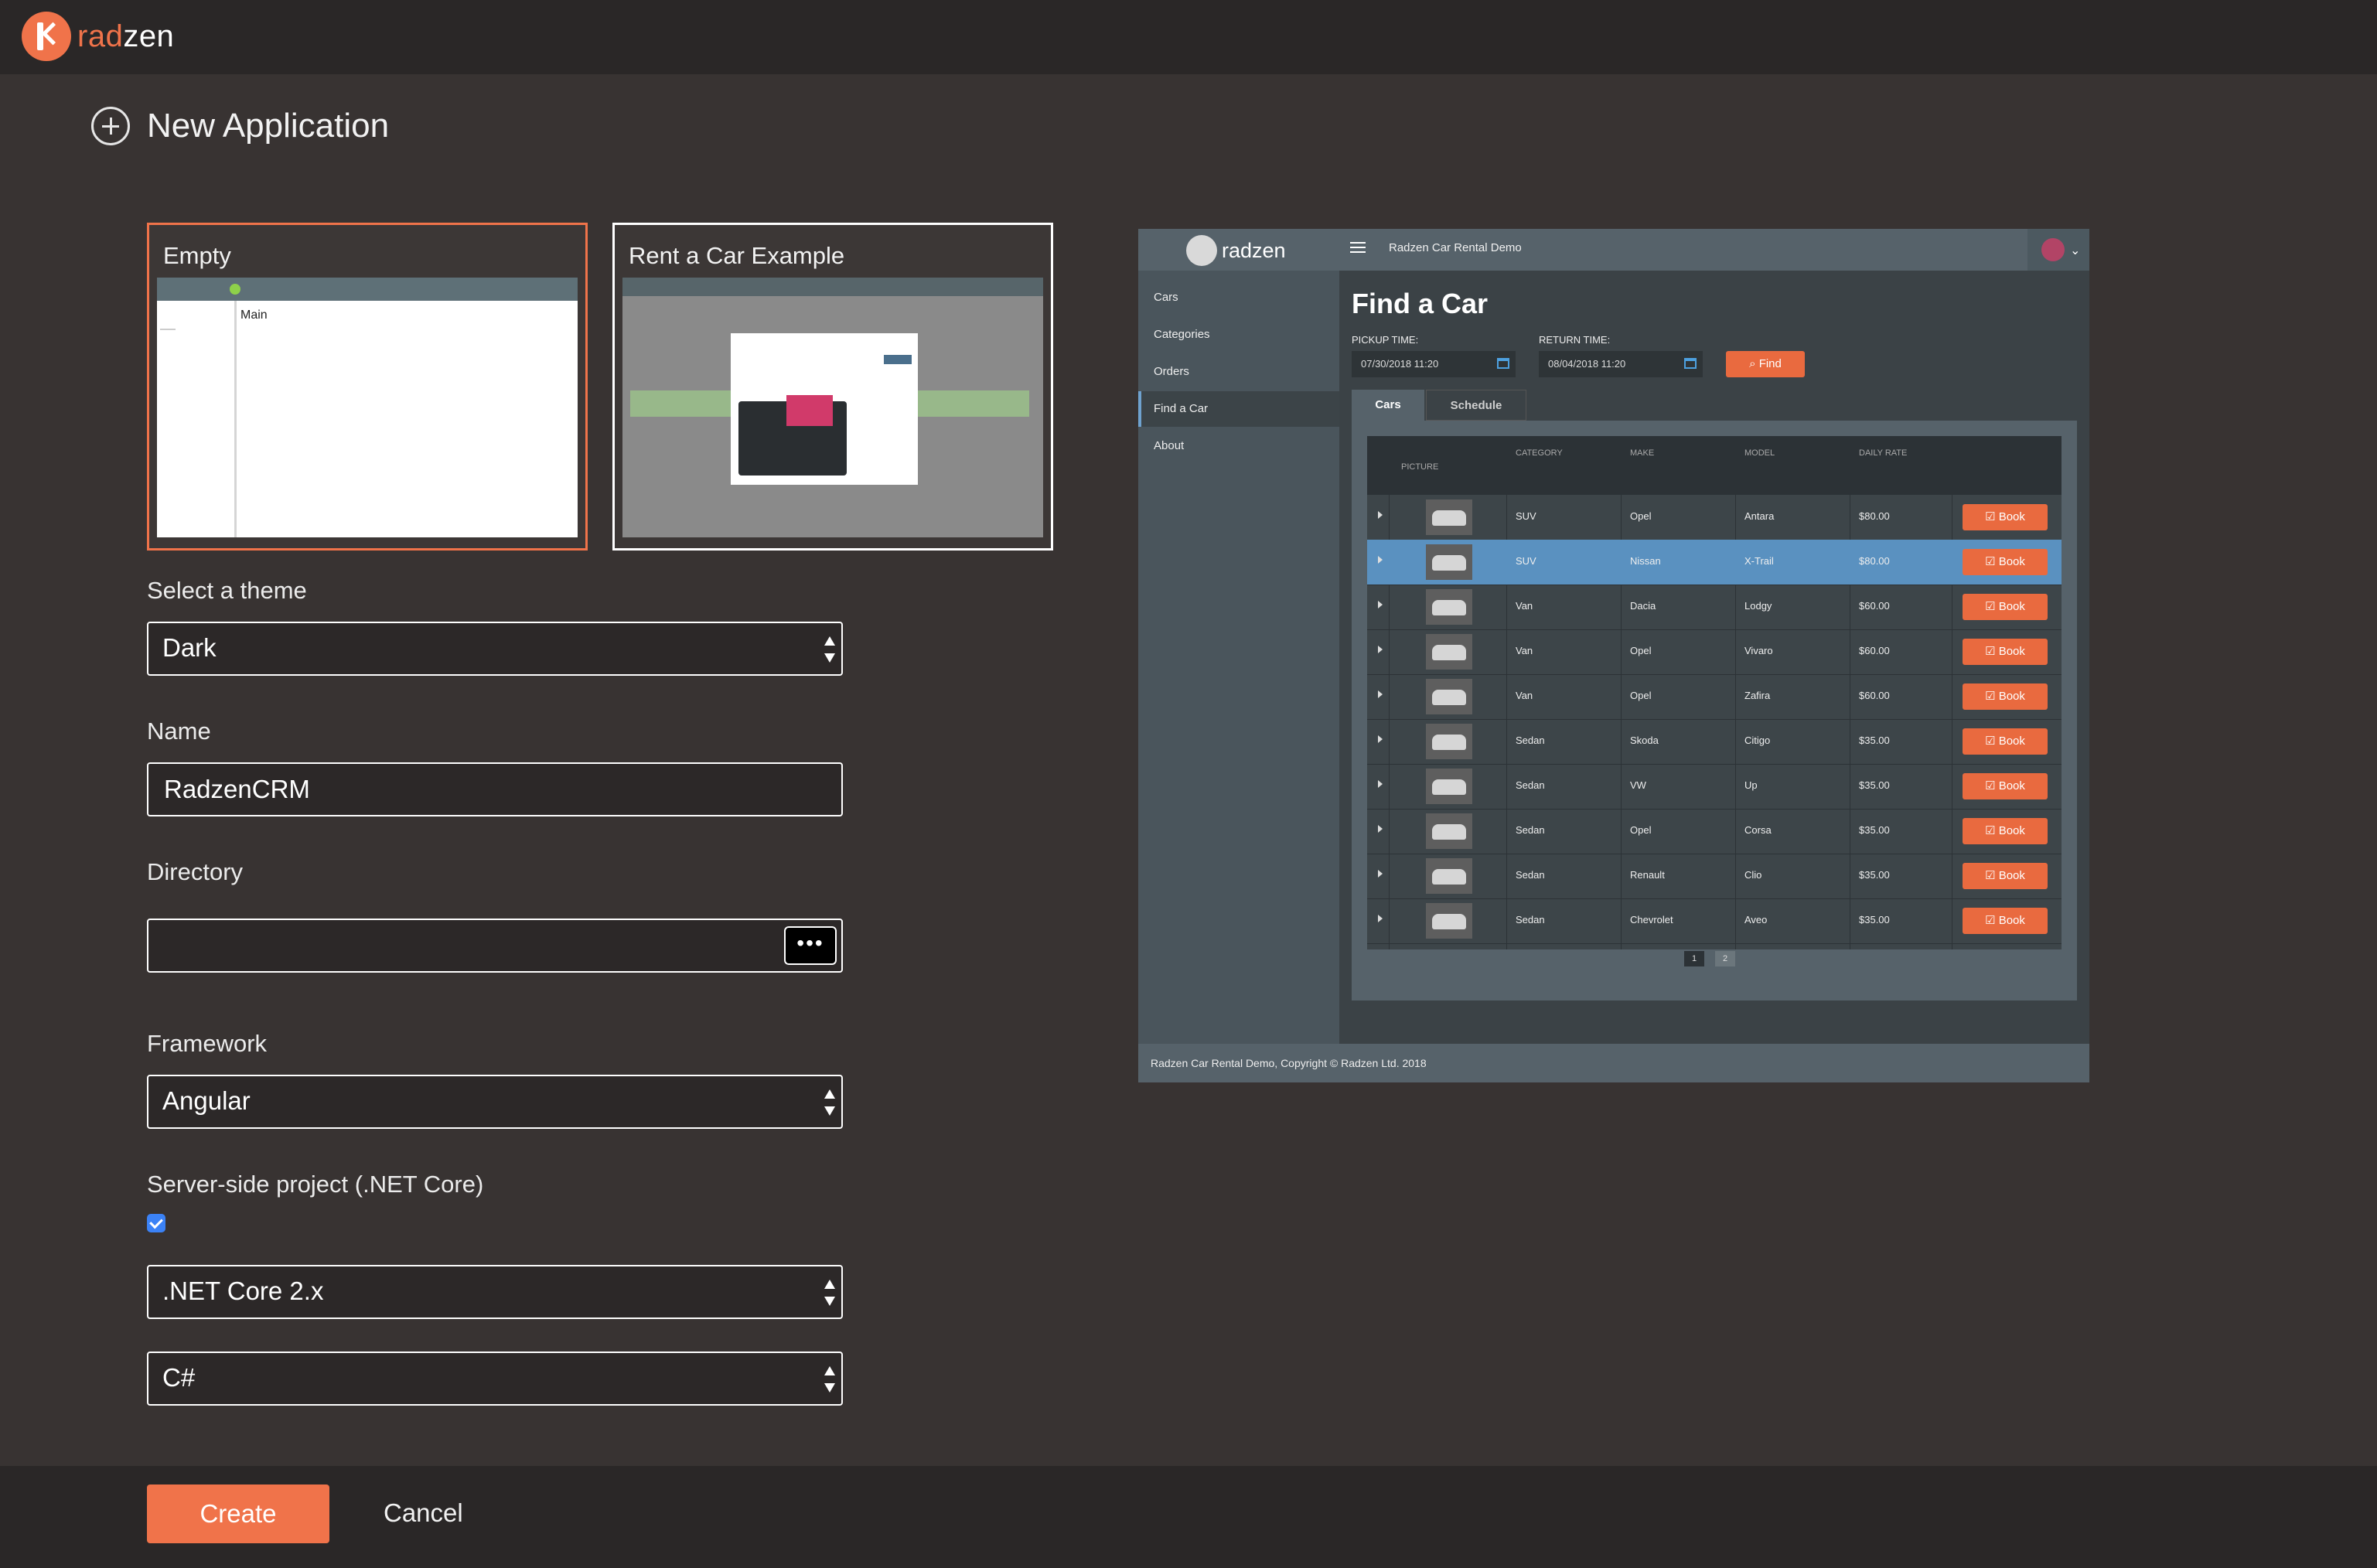  What do you see at coordinates (1613, 250) in the screenshot?
I see `preview-header: radzen Radzen Car Rental Demo ⌄` at bounding box center [1613, 250].